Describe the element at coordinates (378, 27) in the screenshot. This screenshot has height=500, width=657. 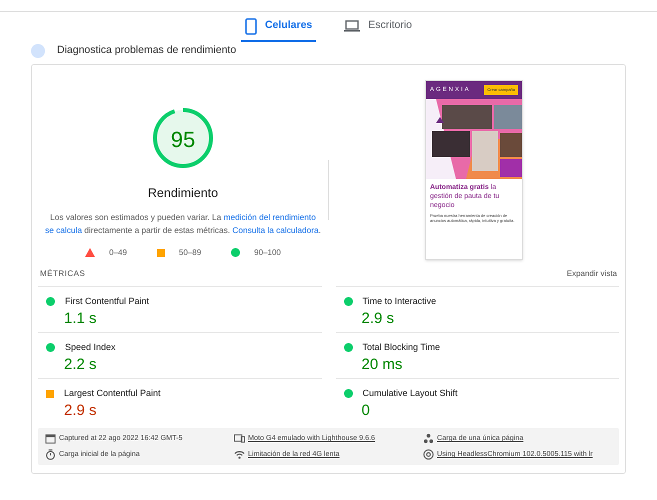
I see `device-tab: Escritorio` at that location.